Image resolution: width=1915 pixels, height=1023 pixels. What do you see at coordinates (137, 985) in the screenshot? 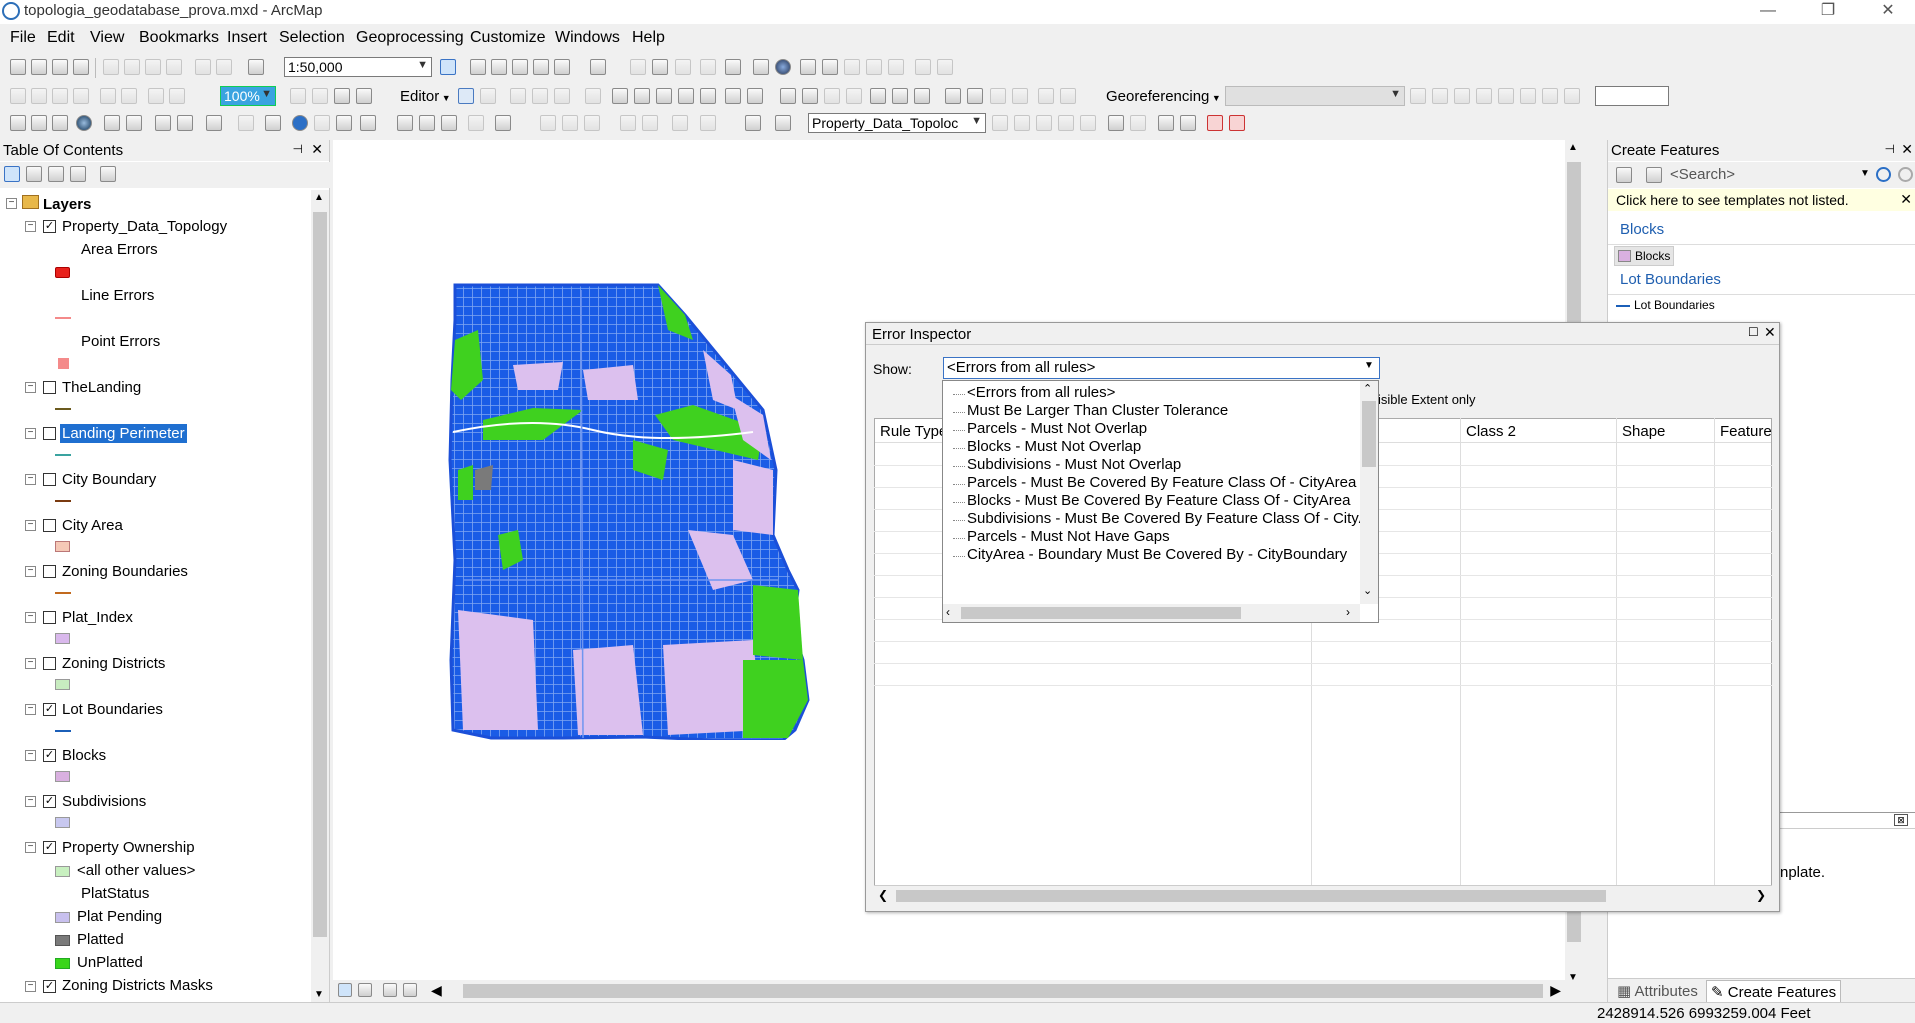
I see `layer-zoning-districts-masks: Zoning Districts Masks` at bounding box center [137, 985].